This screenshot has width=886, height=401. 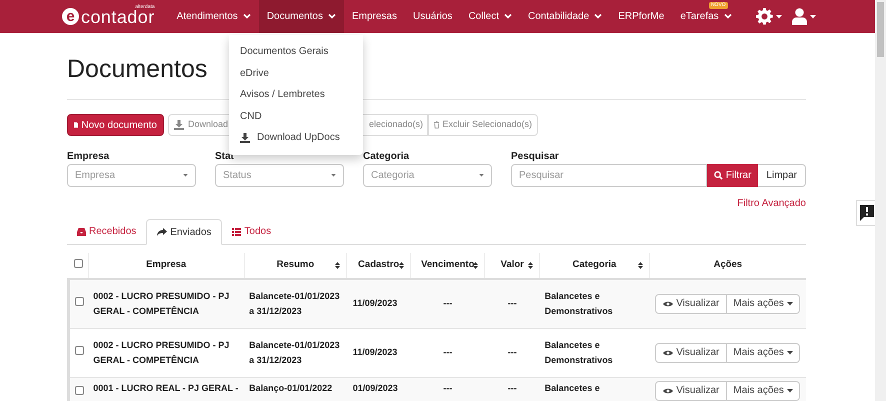 I want to click on nav-item: Atendimentos, so click(x=213, y=17).